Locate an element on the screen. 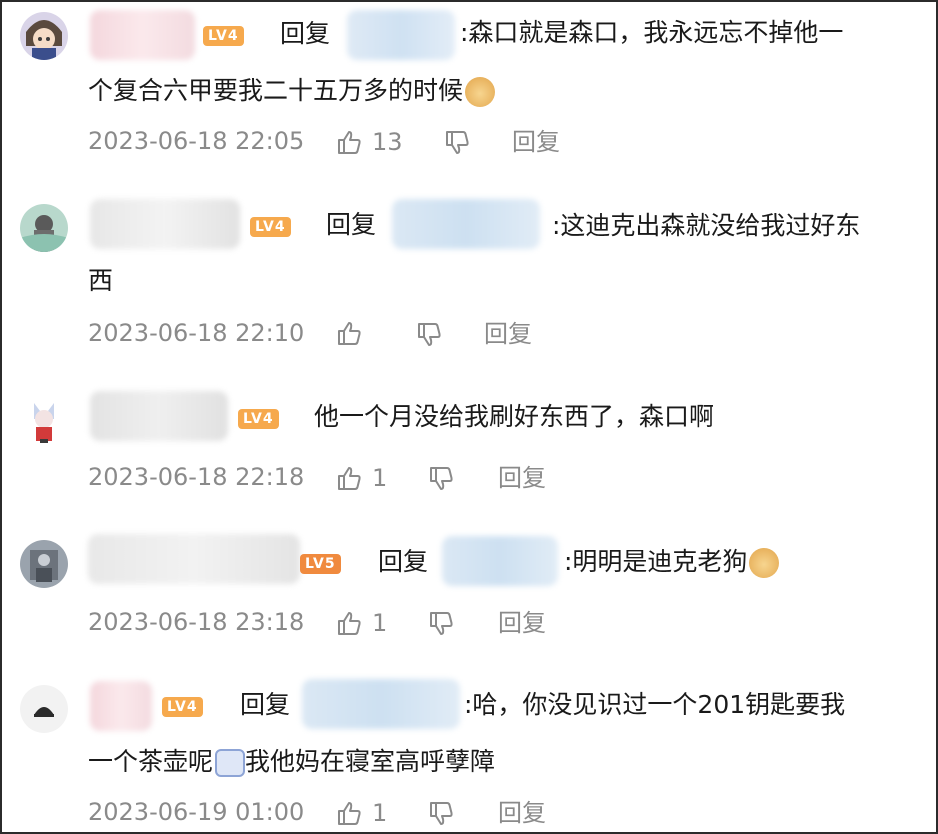 This screenshot has width=938, height=834. comment-text: :哈，你没见识过一个201钥匙要我 is located at coordinates (655, 704).